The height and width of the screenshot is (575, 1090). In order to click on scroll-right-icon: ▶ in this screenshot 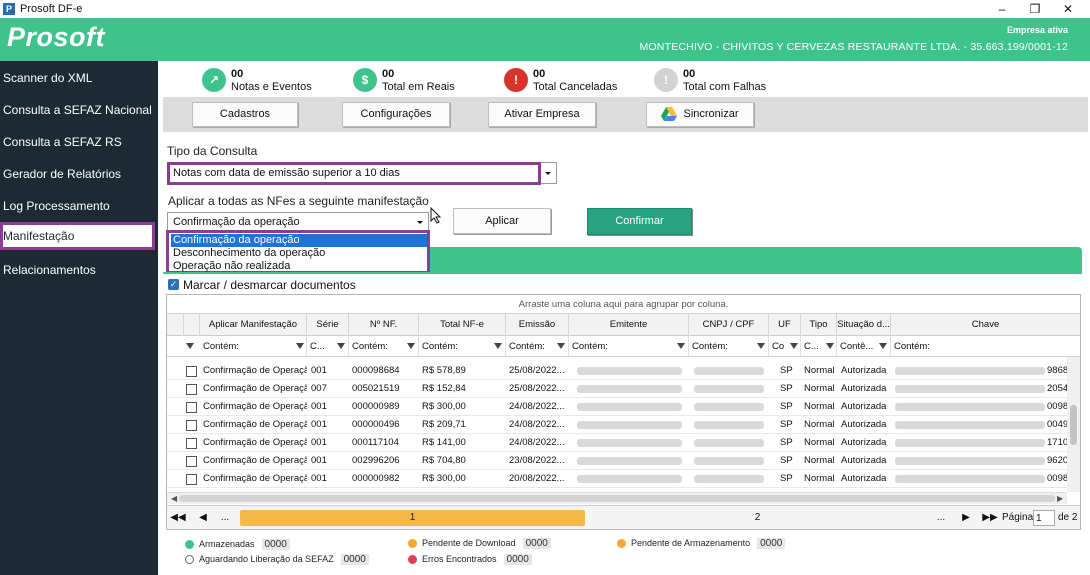, I will do `click(1060, 498)`.